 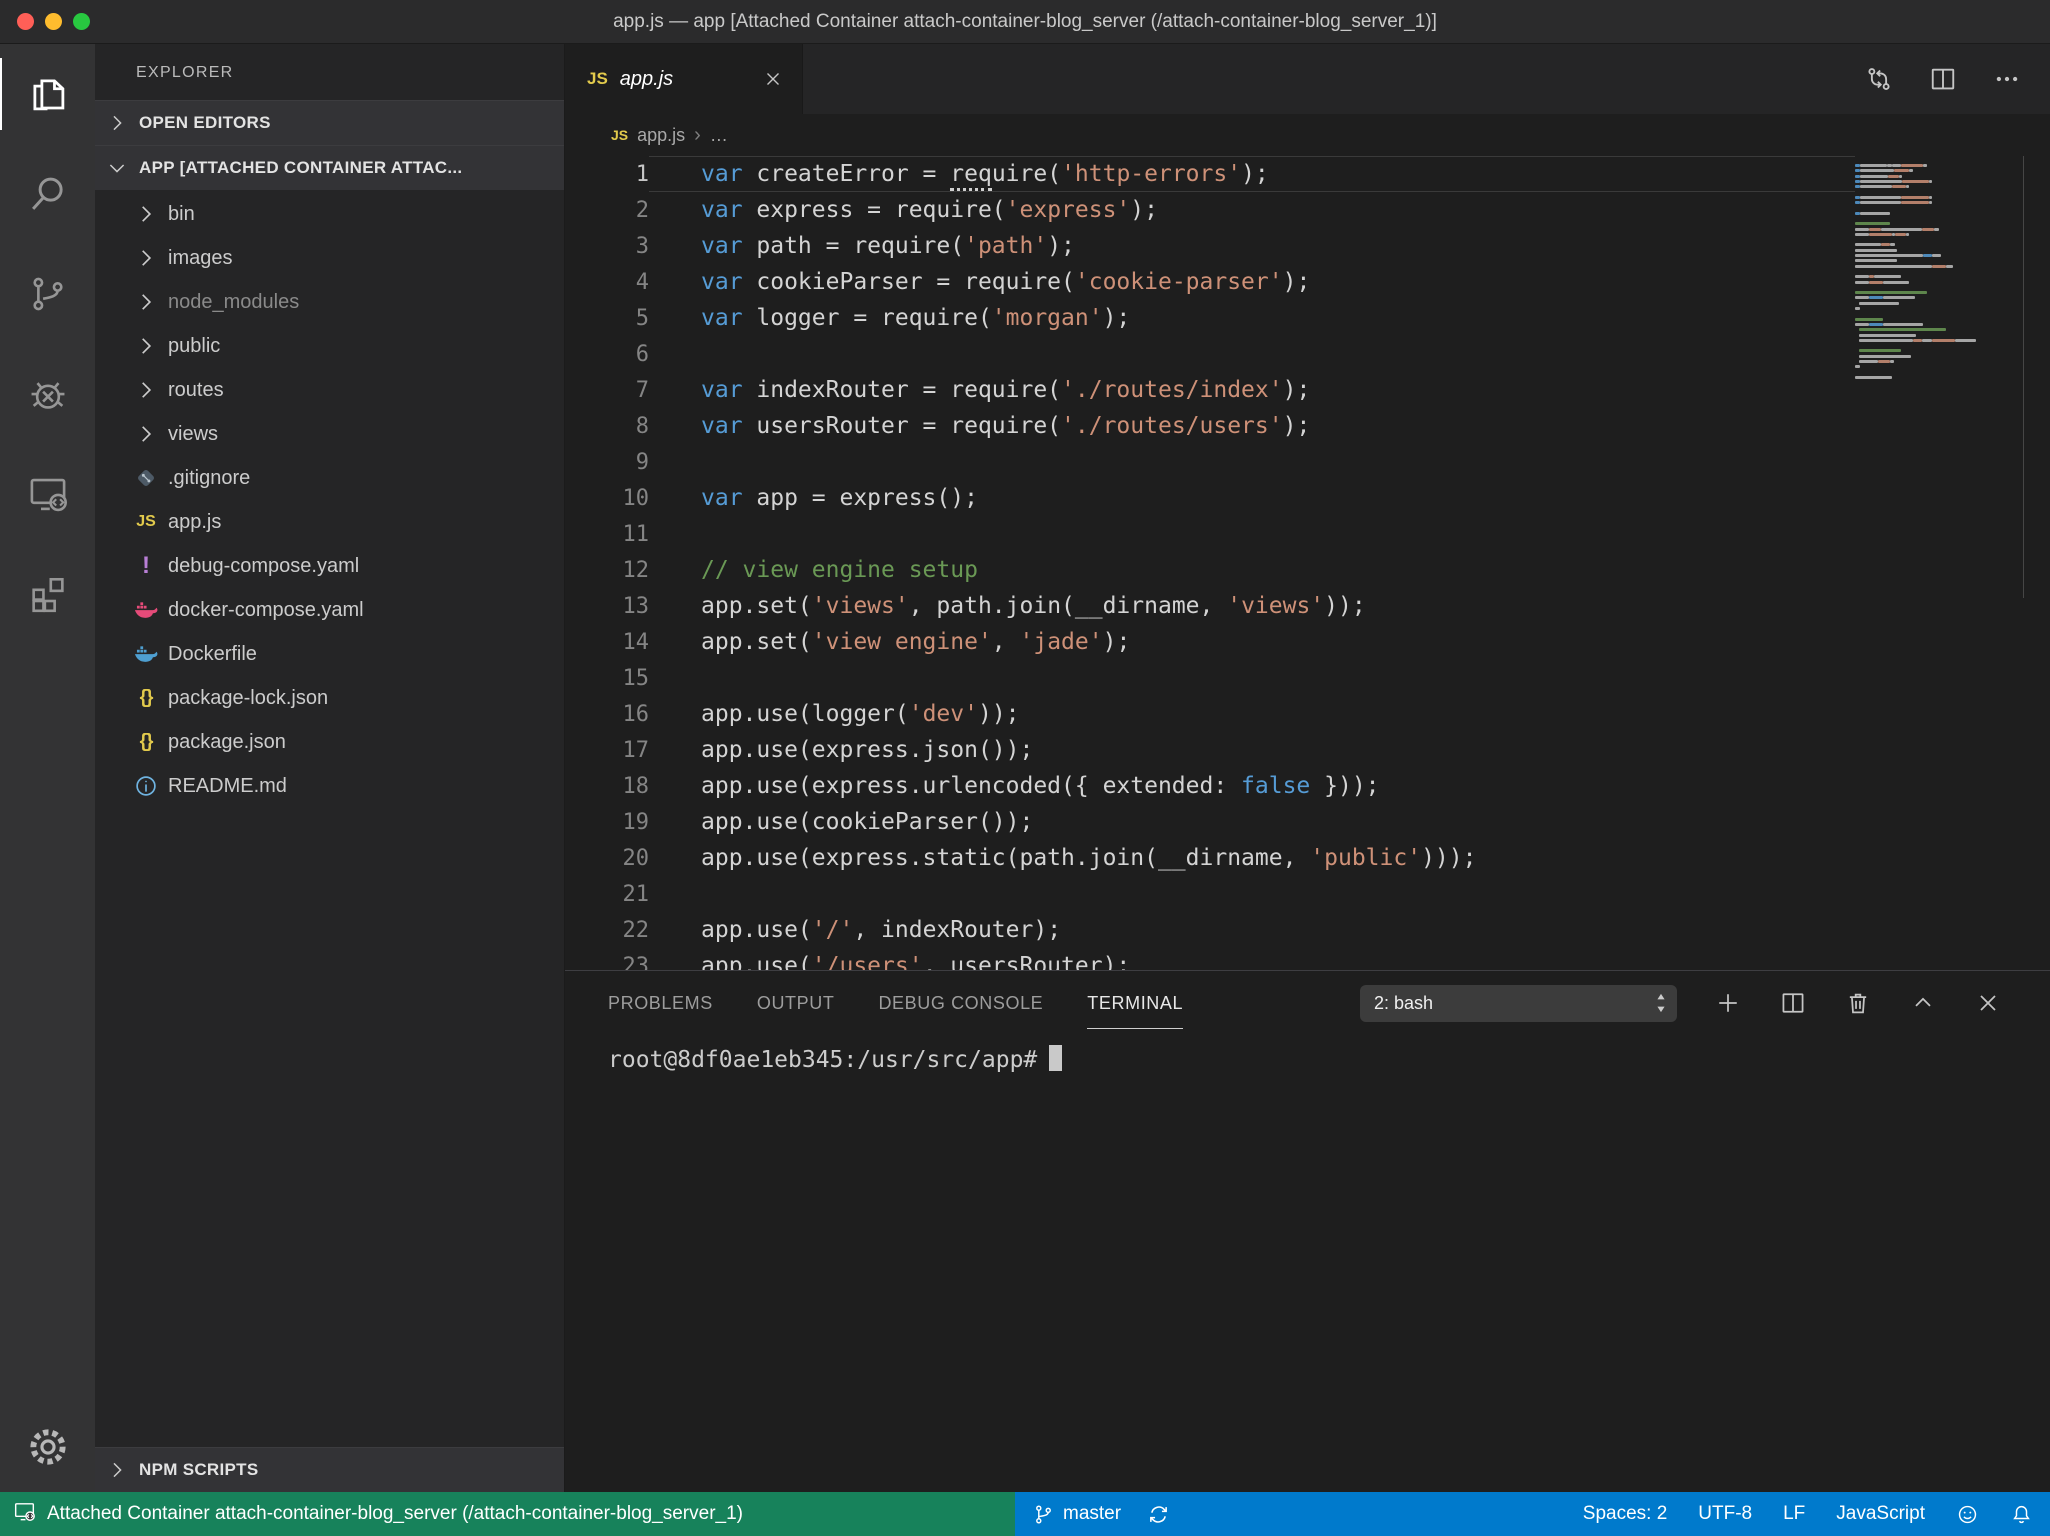 I want to click on activity-item-source-control, so click(x=47, y=294).